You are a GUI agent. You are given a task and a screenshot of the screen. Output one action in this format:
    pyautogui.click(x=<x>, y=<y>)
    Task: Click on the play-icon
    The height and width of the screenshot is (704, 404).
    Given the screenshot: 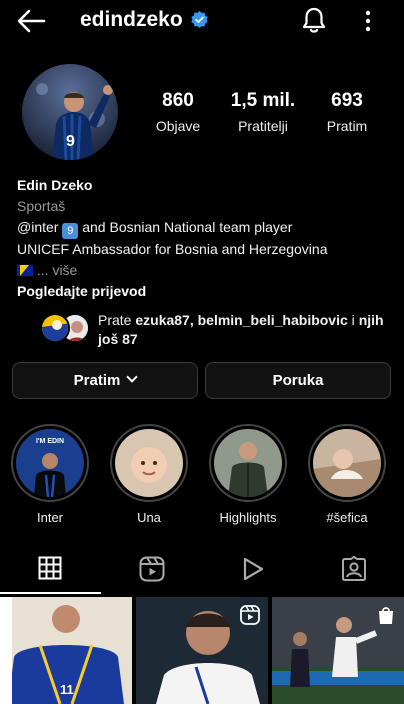 What is the action you would take?
    pyautogui.click(x=253, y=569)
    